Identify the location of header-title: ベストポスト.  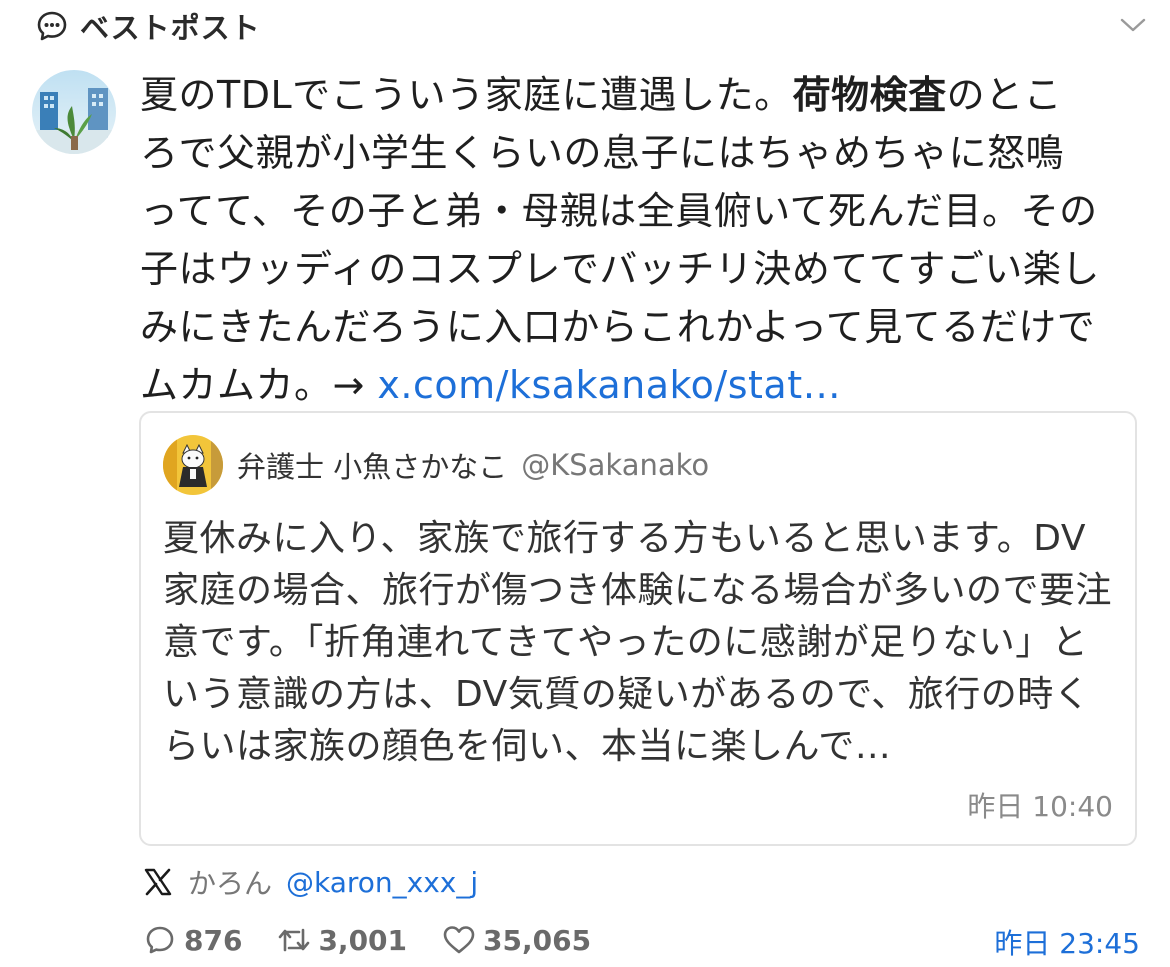
(170, 28).